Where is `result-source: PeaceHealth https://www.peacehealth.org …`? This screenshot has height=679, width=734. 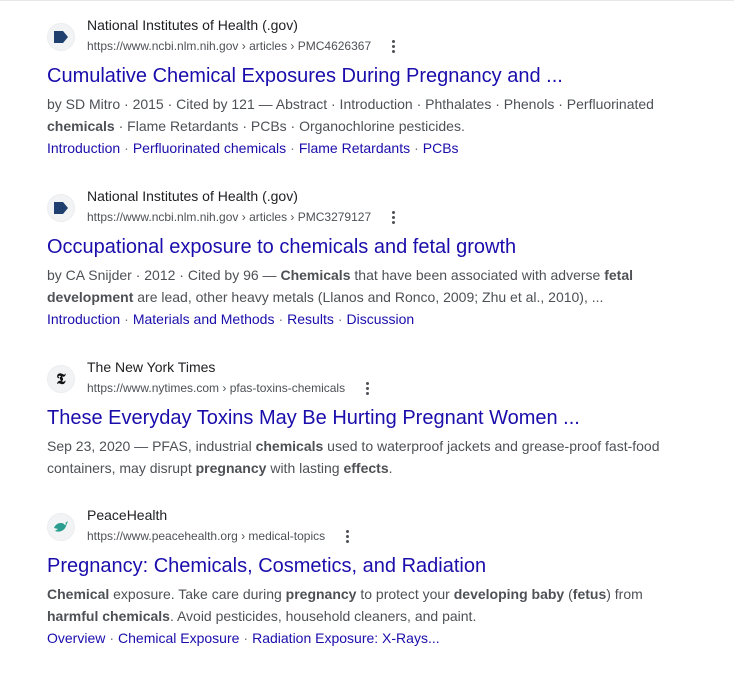 result-source: PeaceHealth https://www.peacehealth.org … is located at coordinates (357, 527).